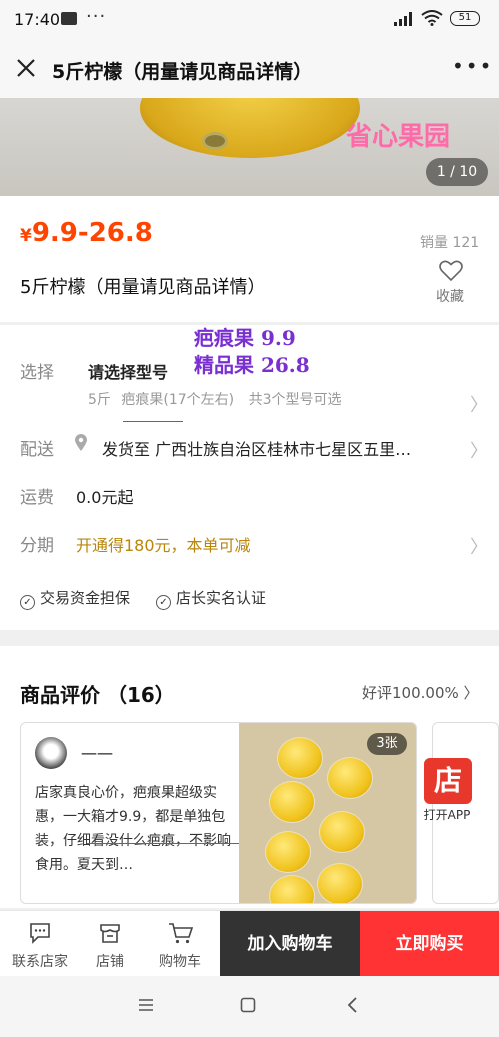  What do you see at coordinates (128, 371) in the screenshot?
I see `select-value: 请选择型号` at bounding box center [128, 371].